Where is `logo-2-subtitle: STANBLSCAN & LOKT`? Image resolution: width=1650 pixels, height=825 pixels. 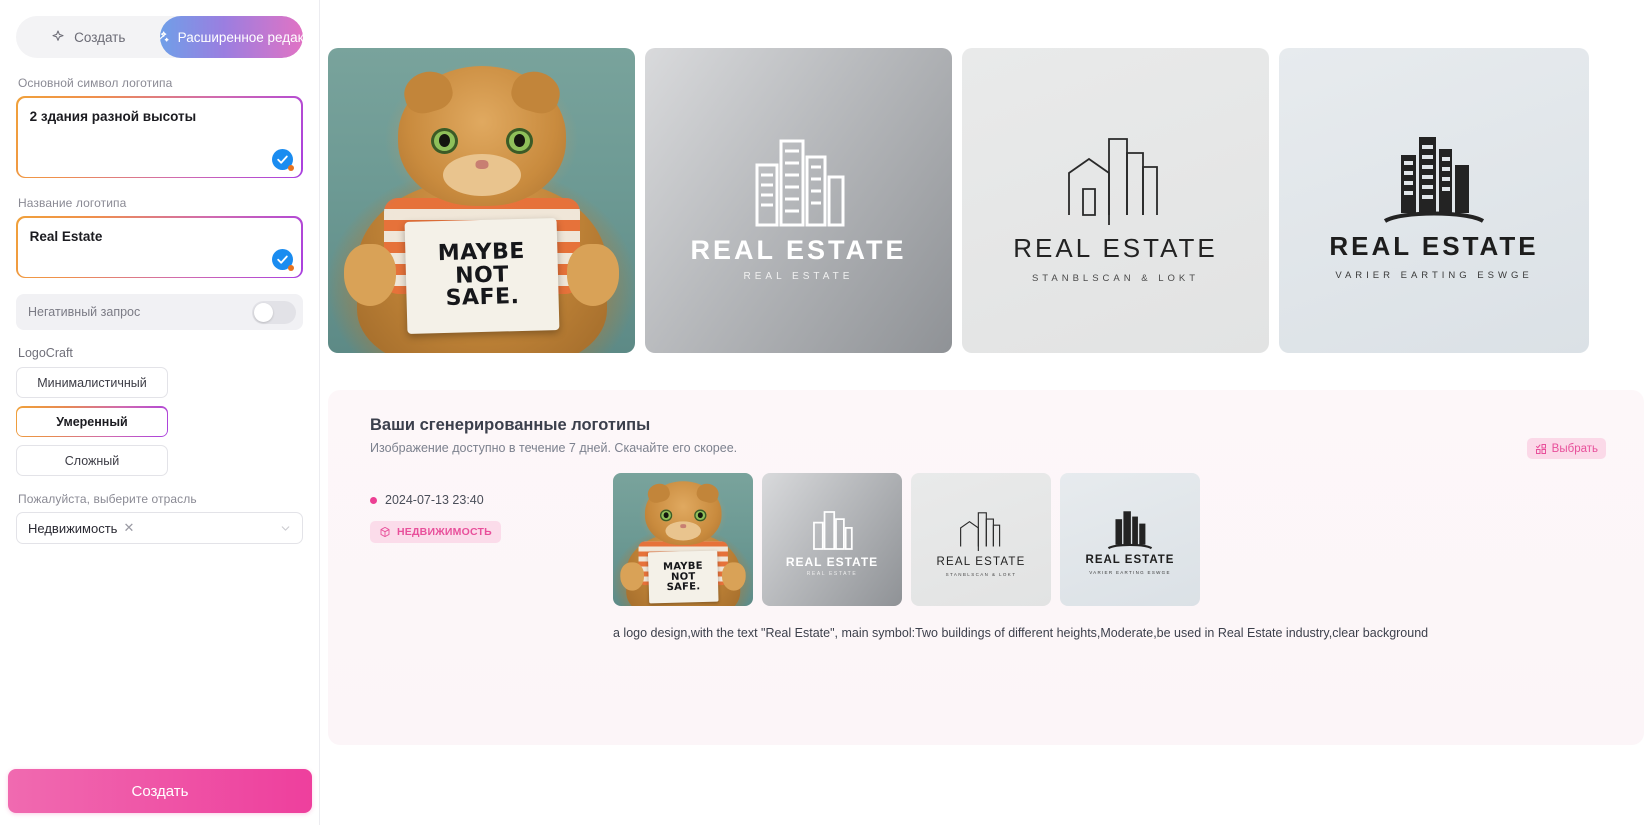 logo-2-subtitle: STANBLSCAN & LOKT is located at coordinates (1115, 278).